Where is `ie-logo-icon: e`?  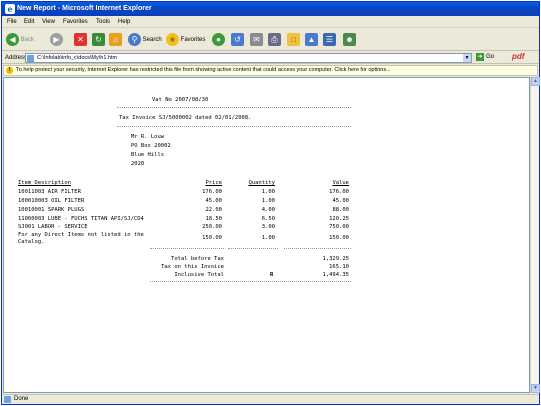
ie-logo-icon: e is located at coordinates (10, 9).